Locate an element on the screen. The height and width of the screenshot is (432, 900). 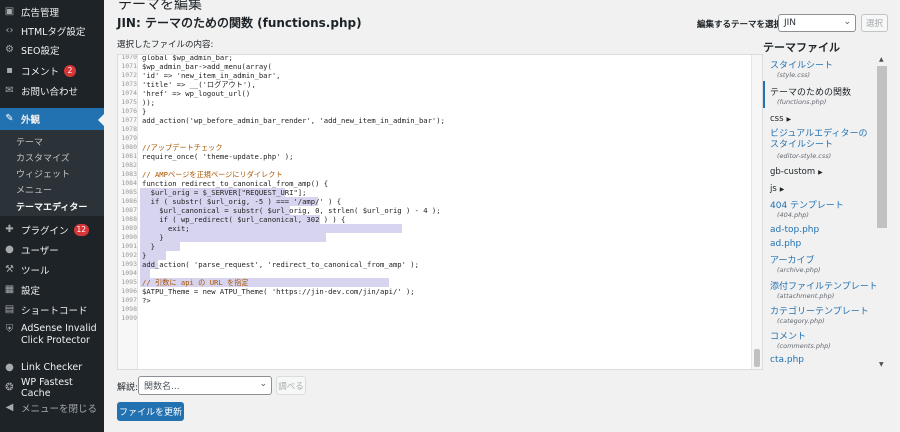
sidebar-item-plugins: ✚ プラグイン 12 is located at coordinates (52, 229).